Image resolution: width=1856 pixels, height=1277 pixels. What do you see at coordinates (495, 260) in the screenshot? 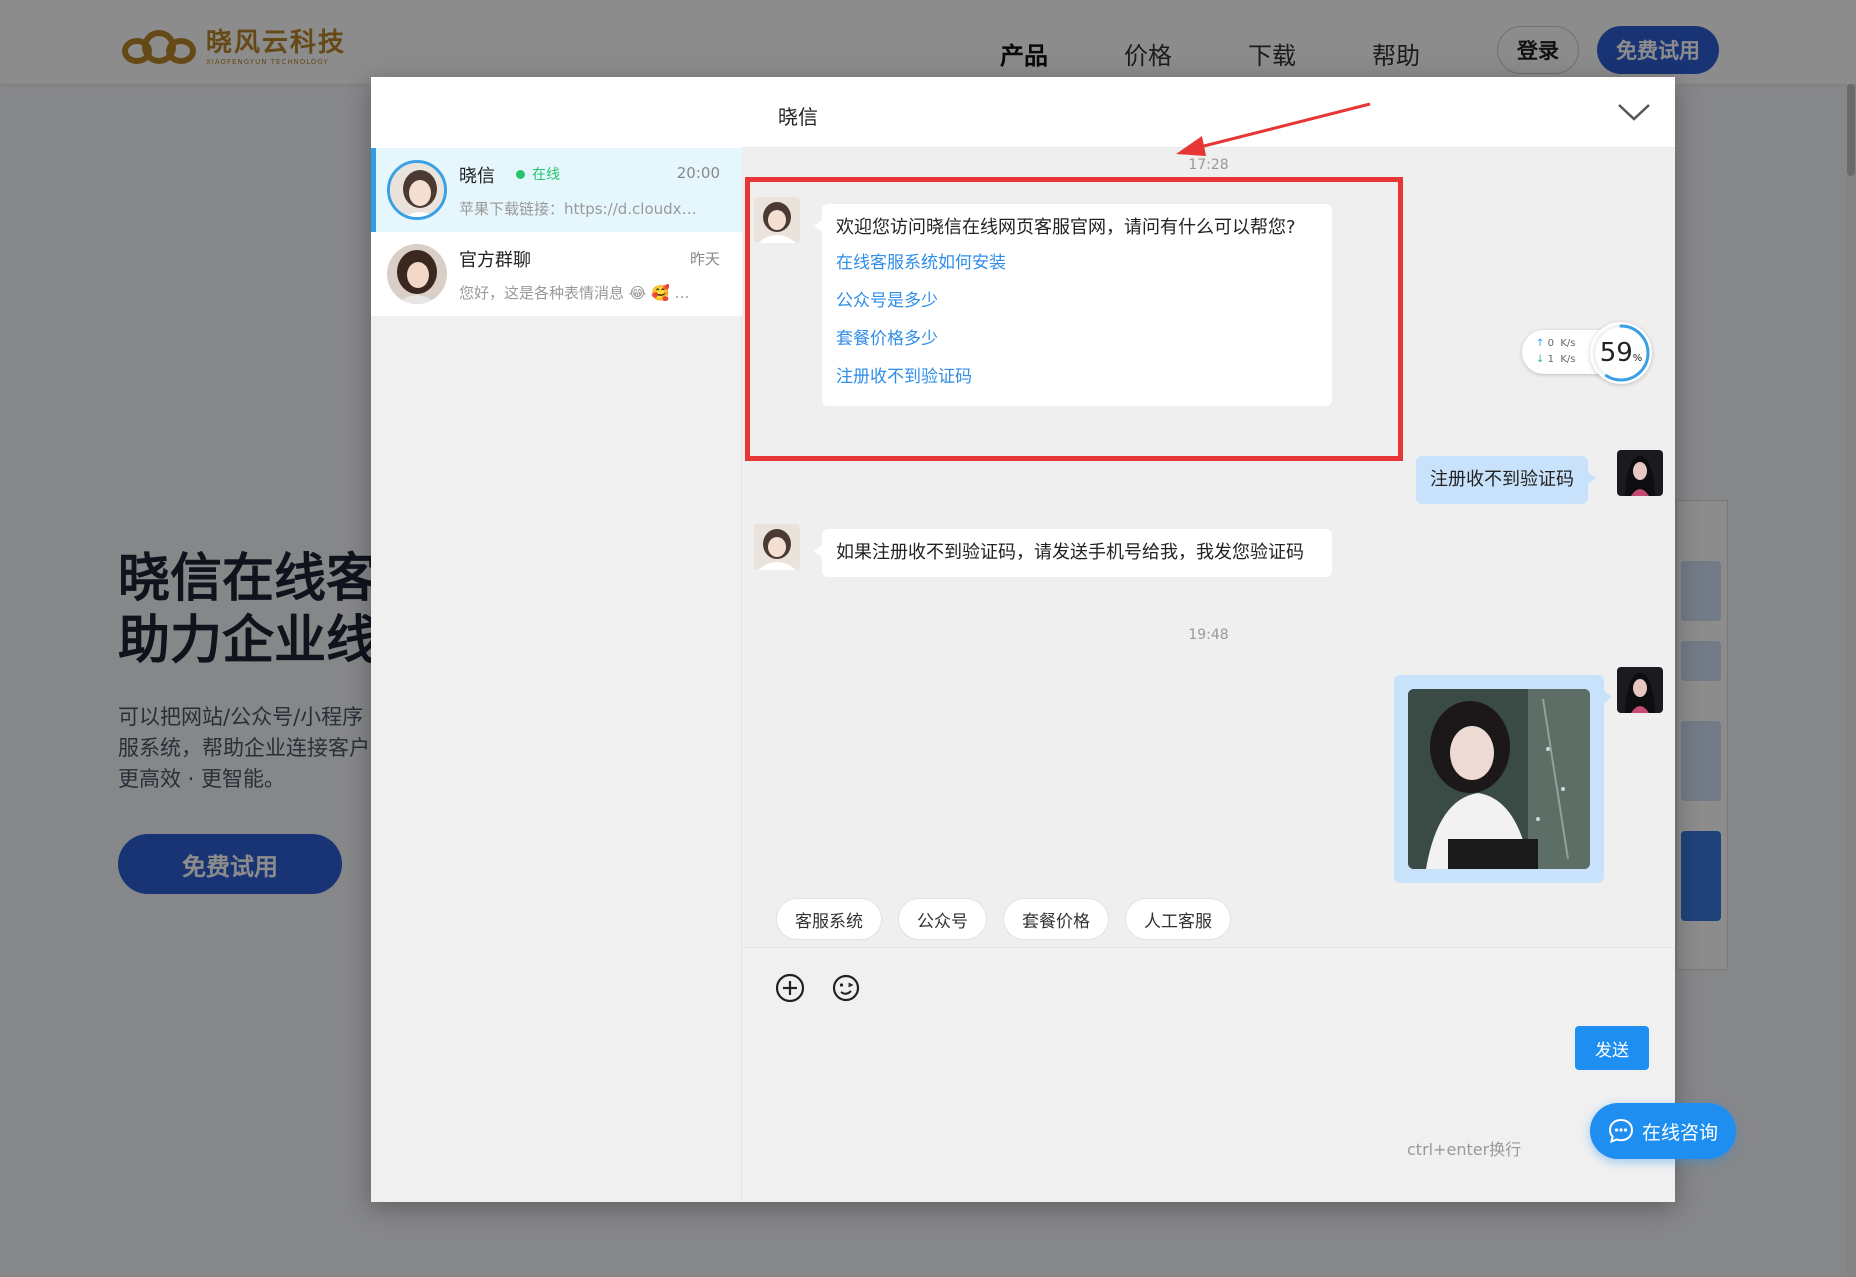
I see `conversation-name: 官方群聊` at bounding box center [495, 260].